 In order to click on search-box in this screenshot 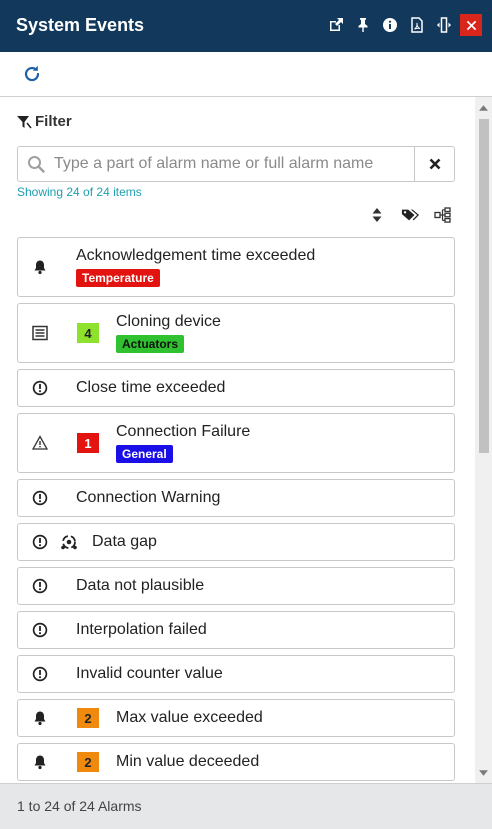, I will do `click(236, 164)`.